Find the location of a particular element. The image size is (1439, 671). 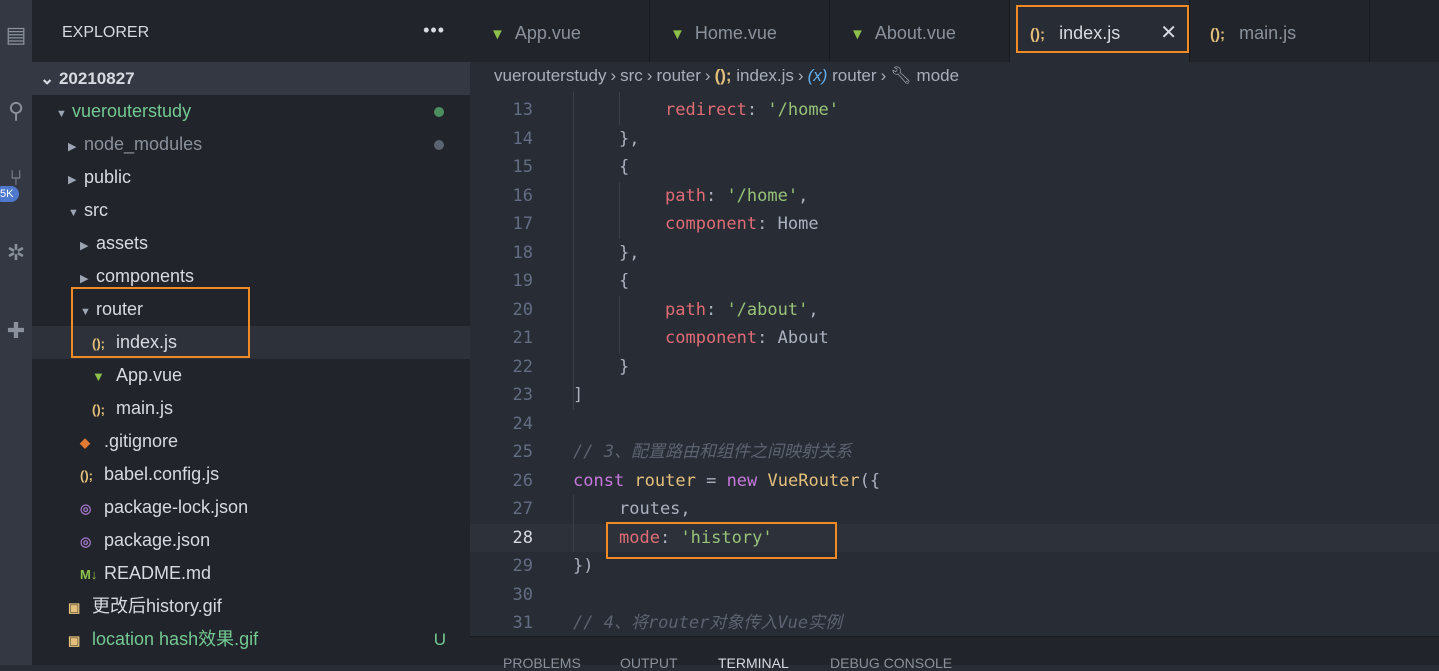

code-text: }, is located at coordinates (629, 253).